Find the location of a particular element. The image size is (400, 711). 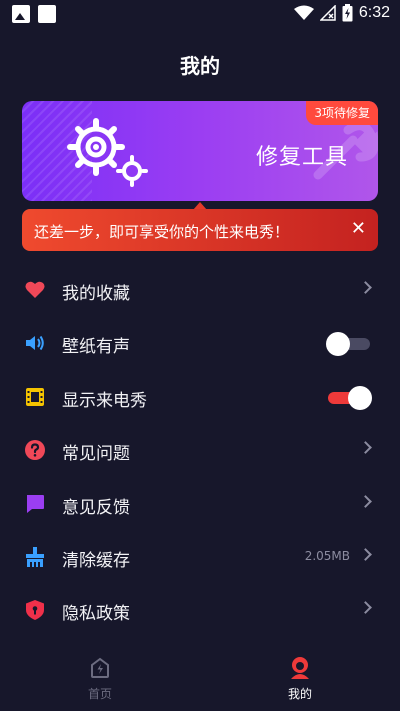

battery-charging-icon is located at coordinates (347, 13).